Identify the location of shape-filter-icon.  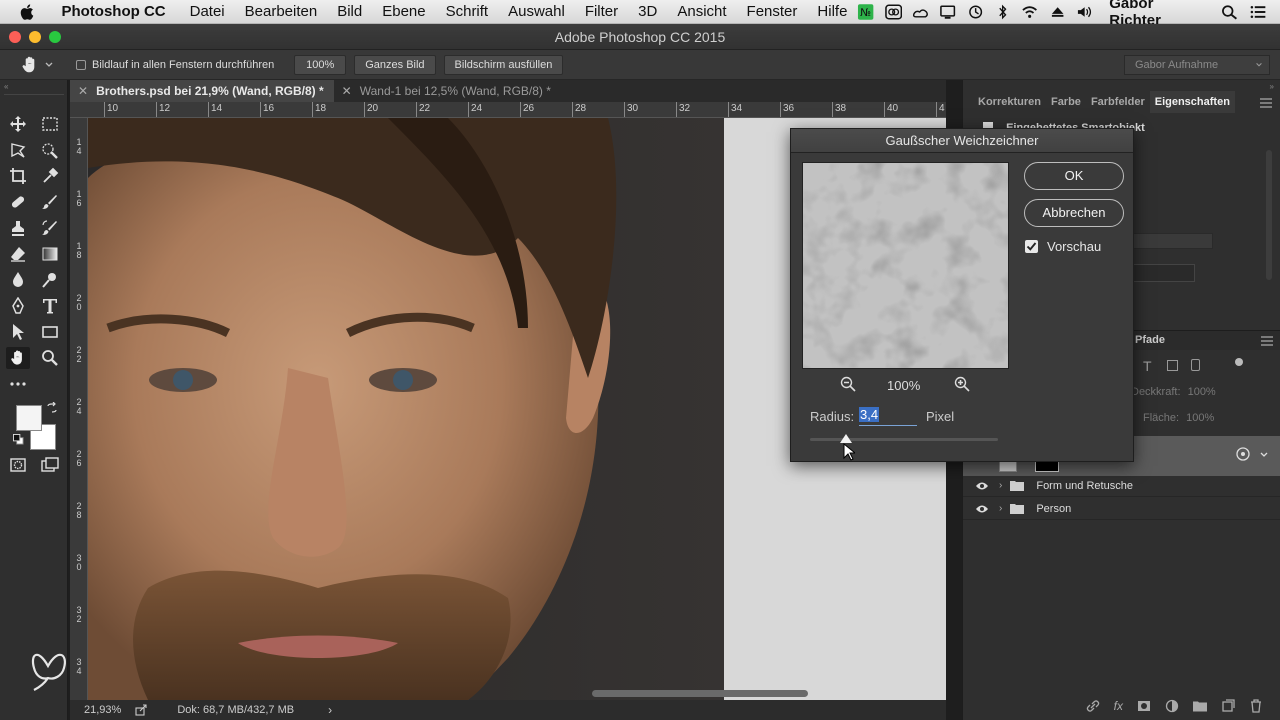
(1172, 365).